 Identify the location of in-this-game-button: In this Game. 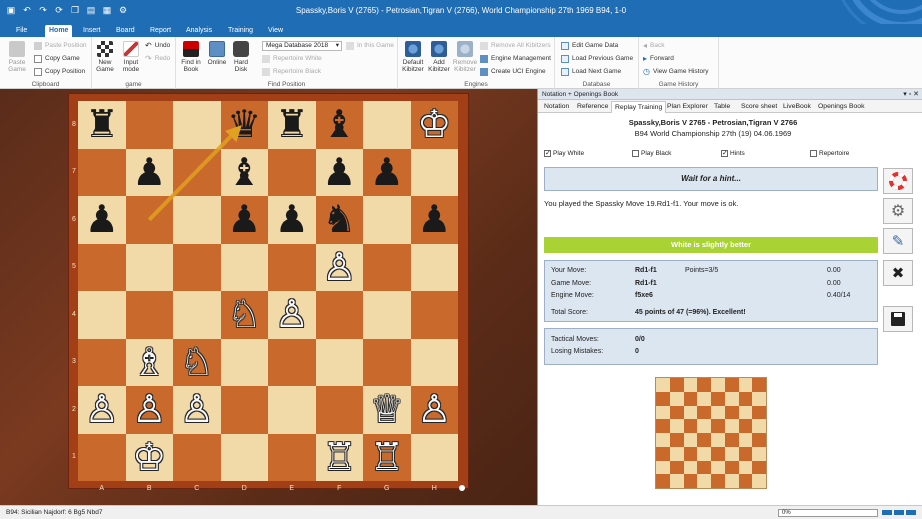
(370, 46).